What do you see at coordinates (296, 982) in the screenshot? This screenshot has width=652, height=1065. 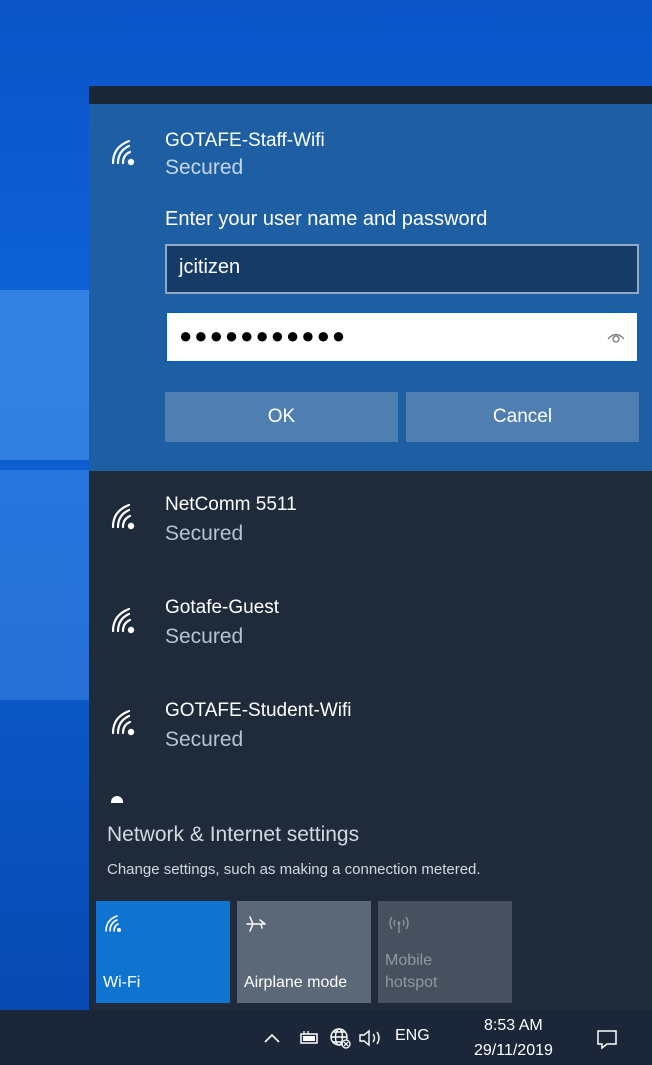 I see `tile-label: Airplane mode` at bounding box center [296, 982].